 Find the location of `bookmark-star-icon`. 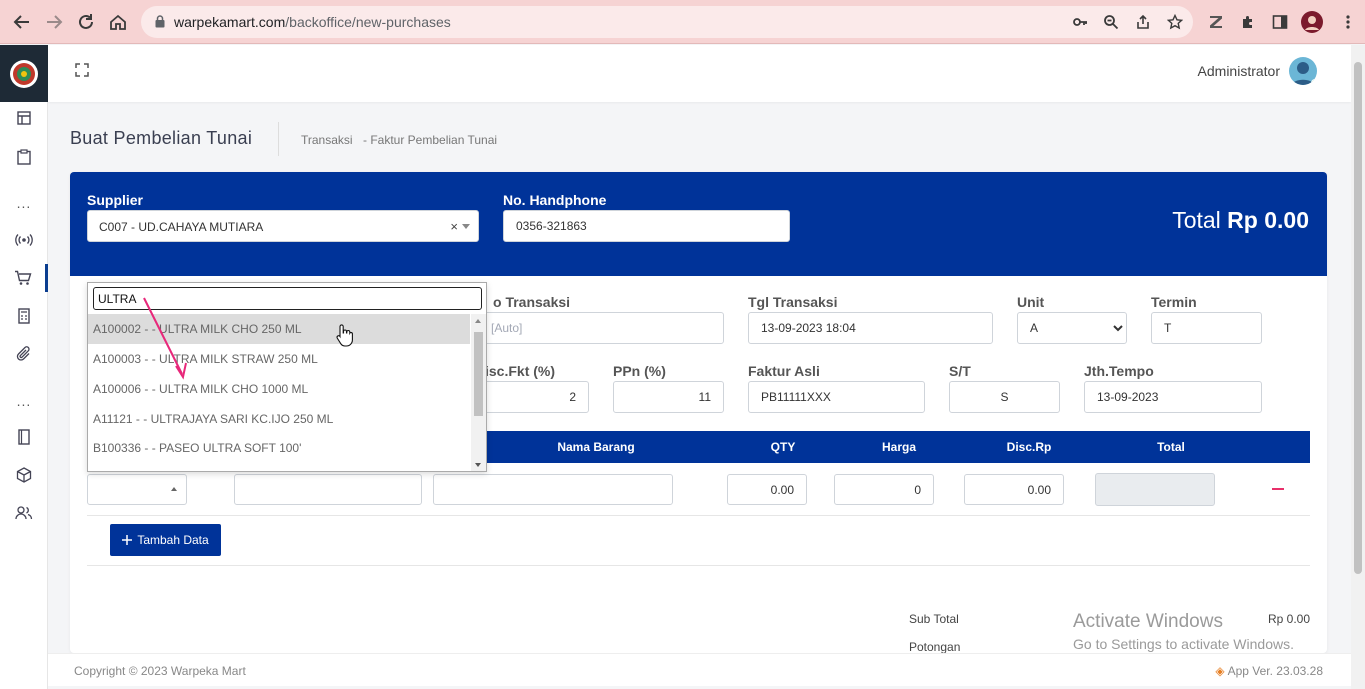

bookmark-star-icon is located at coordinates (1175, 22).